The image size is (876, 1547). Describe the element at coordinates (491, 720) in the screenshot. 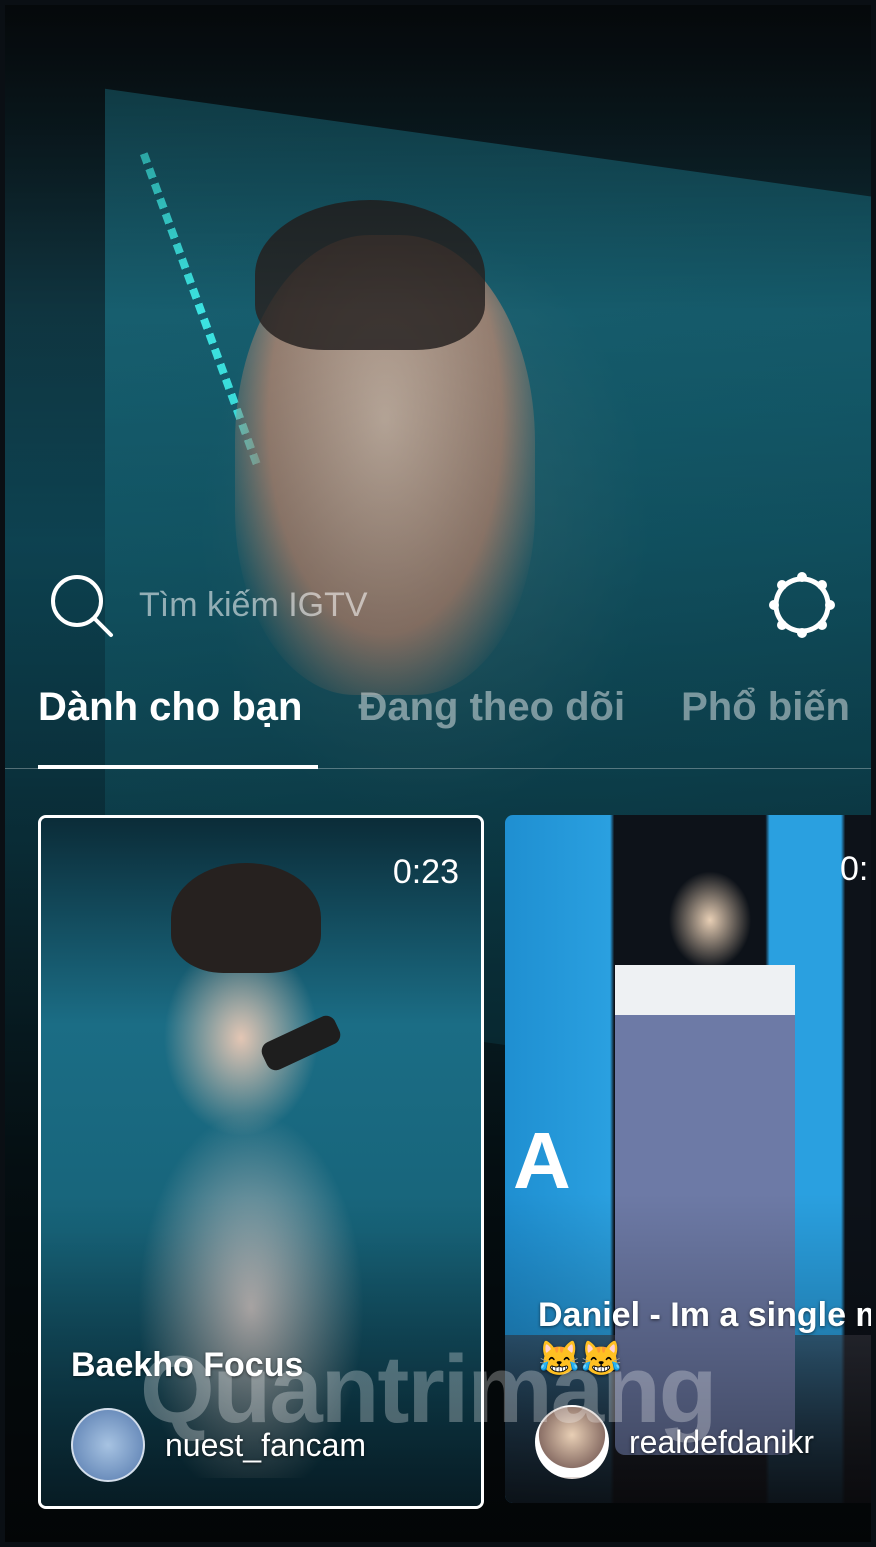

I see `tab-following: Đang theo dõi` at that location.